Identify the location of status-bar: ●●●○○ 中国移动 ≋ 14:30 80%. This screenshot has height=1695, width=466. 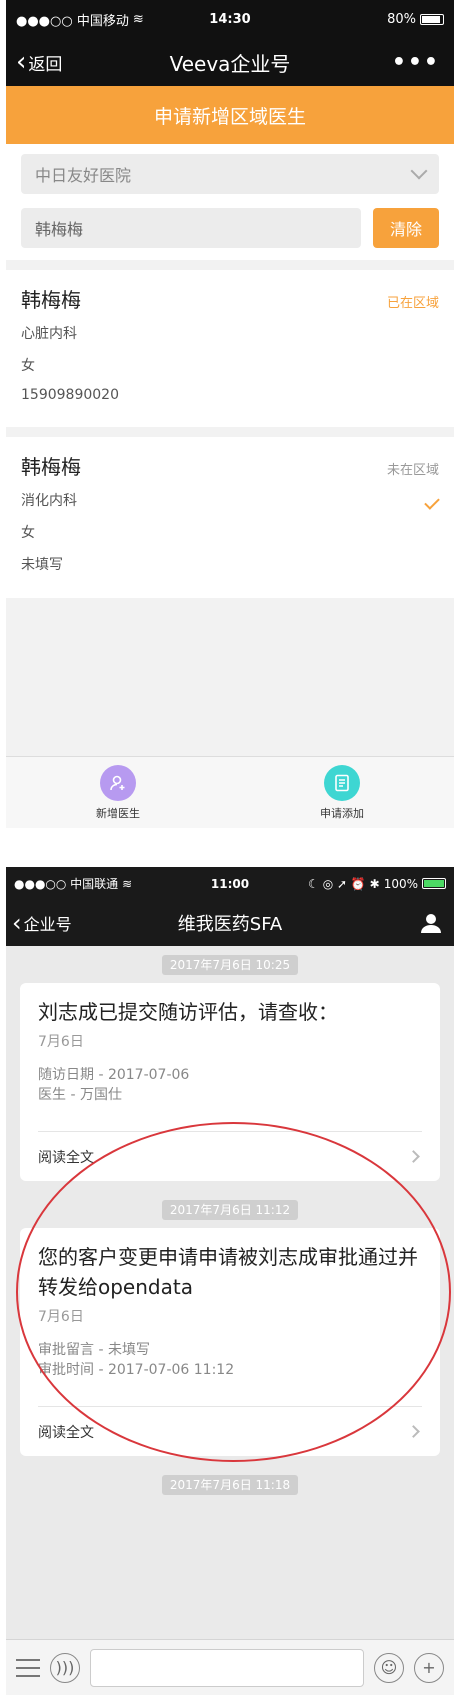
(230, 19).